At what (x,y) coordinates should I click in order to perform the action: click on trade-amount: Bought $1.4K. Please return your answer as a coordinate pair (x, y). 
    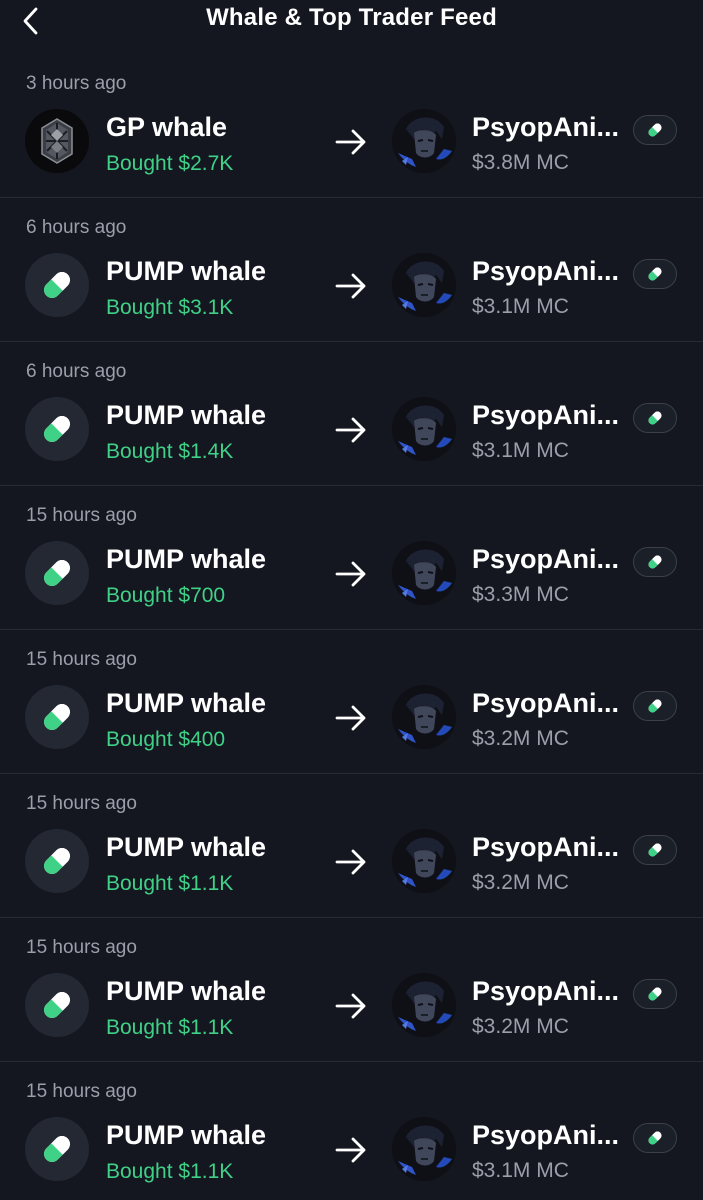
    Looking at the image, I should click on (170, 451).